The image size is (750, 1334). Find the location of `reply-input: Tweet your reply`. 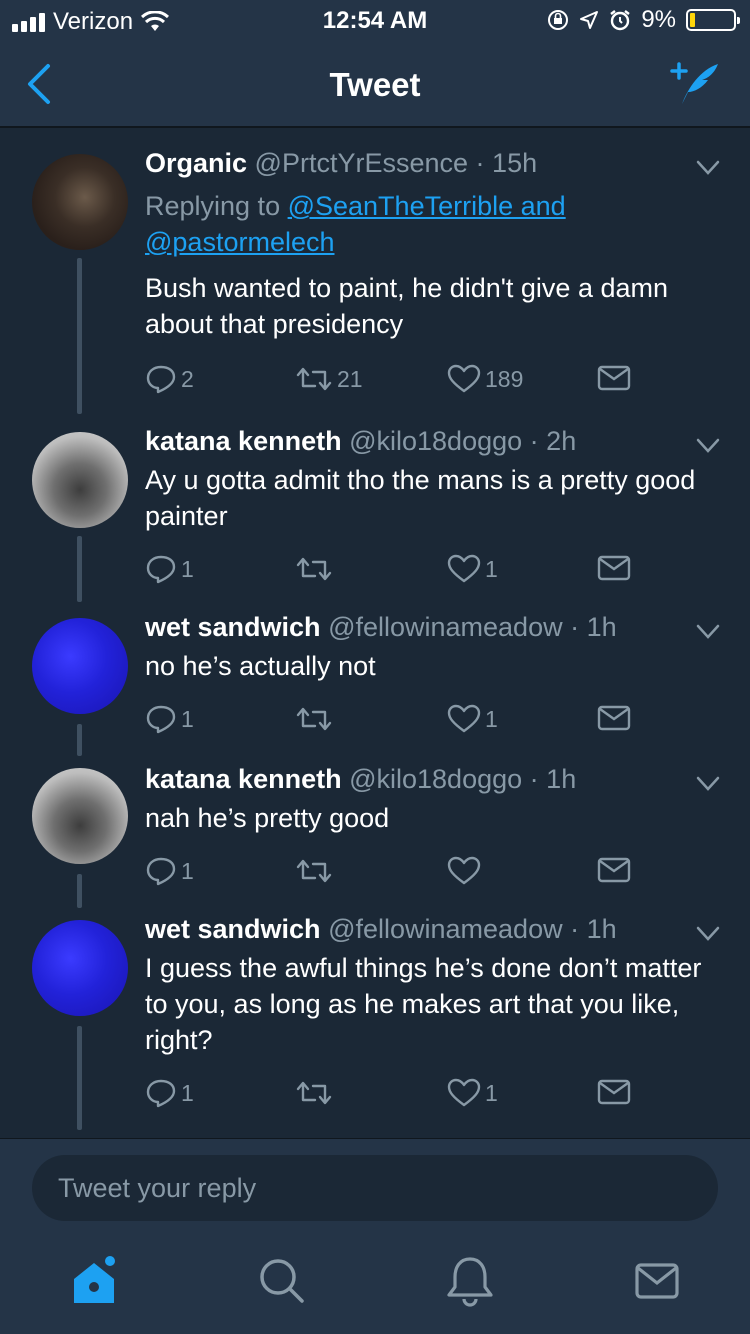

reply-input: Tweet your reply is located at coordinates (375, 1188).